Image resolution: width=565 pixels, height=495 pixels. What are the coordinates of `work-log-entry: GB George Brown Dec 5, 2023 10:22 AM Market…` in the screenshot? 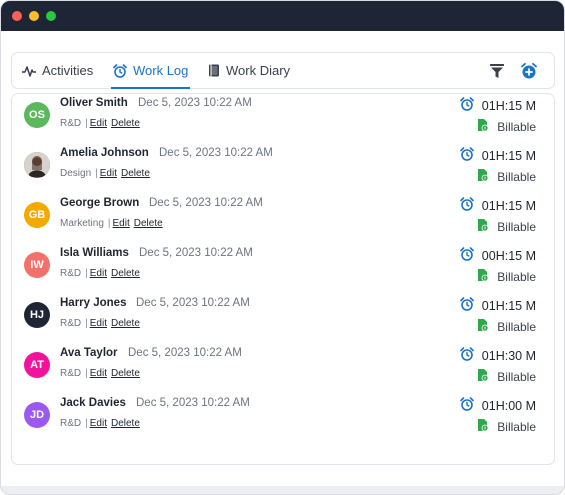 It's located at (283, 219).